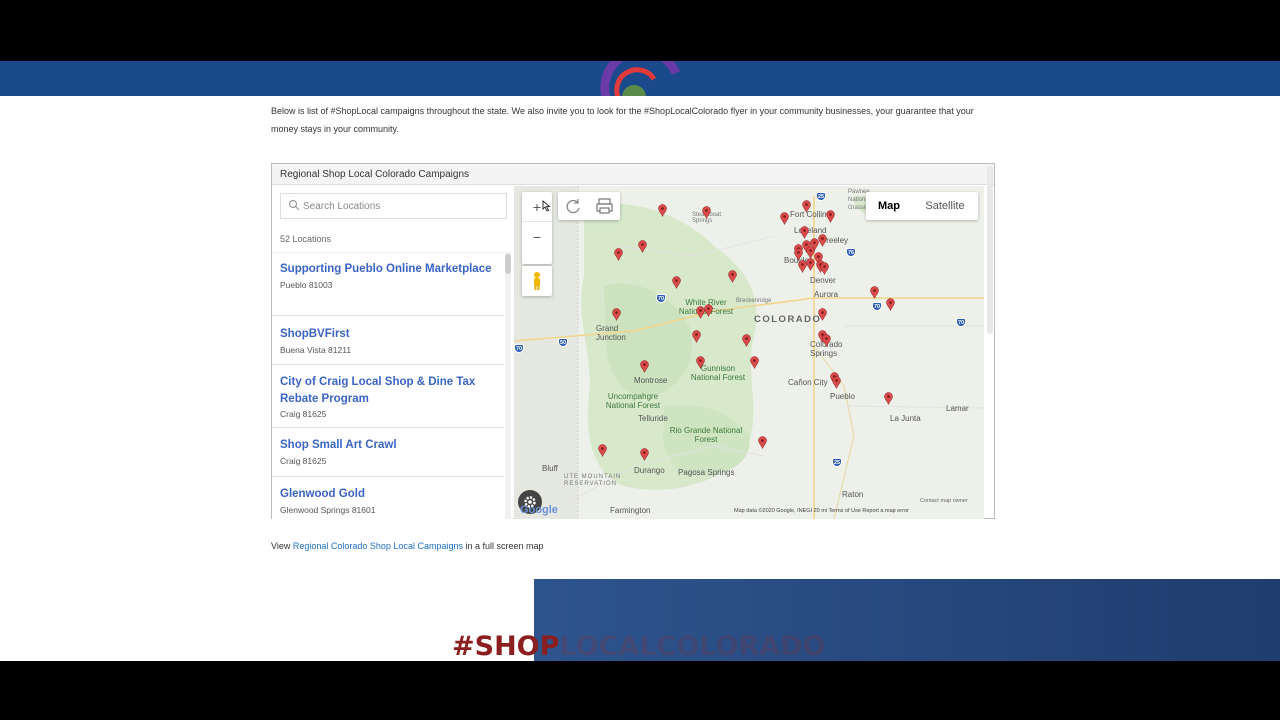 The image size is (1280, 720). Describe the element at coordinates (842, 396) in the screenshot. I see `map-city-label: Pueblo` at that location.